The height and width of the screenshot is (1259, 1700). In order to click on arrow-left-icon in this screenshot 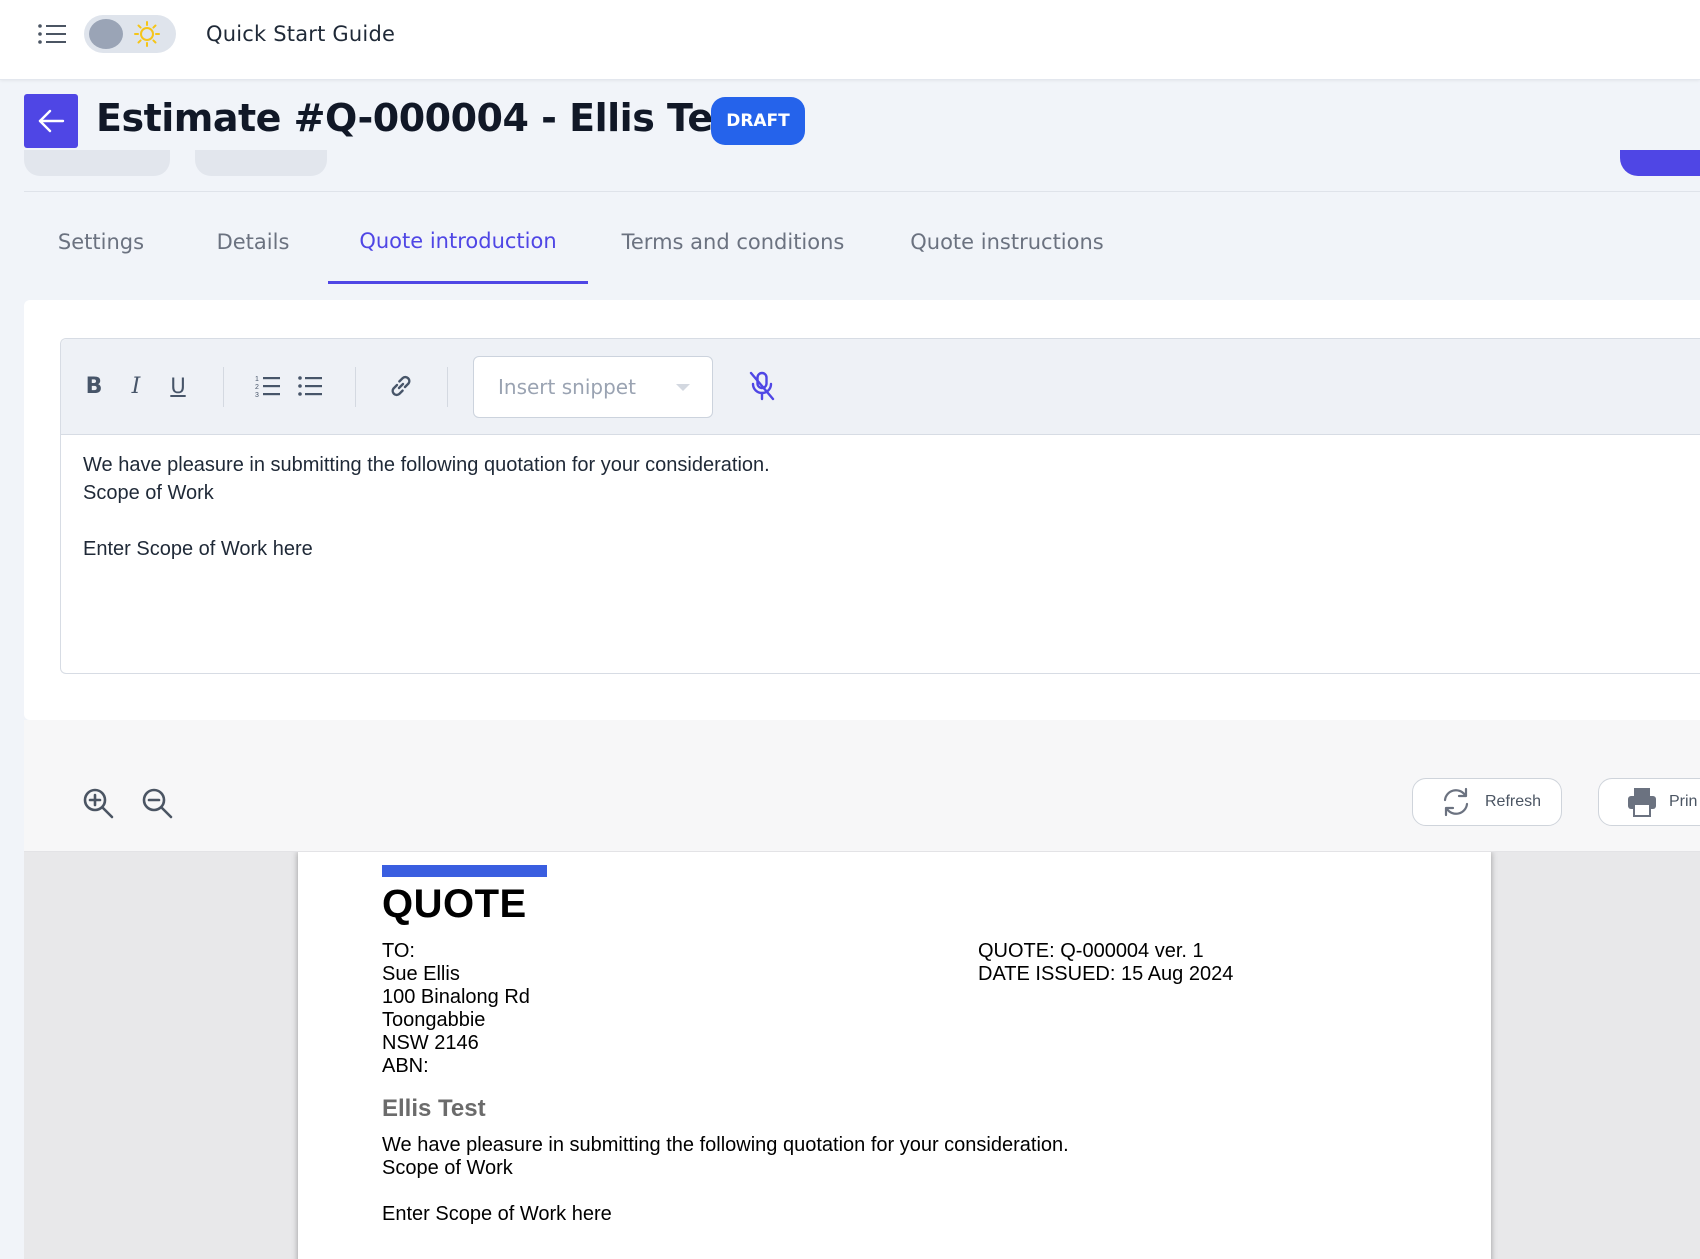, I will do `click(51, 121)`.